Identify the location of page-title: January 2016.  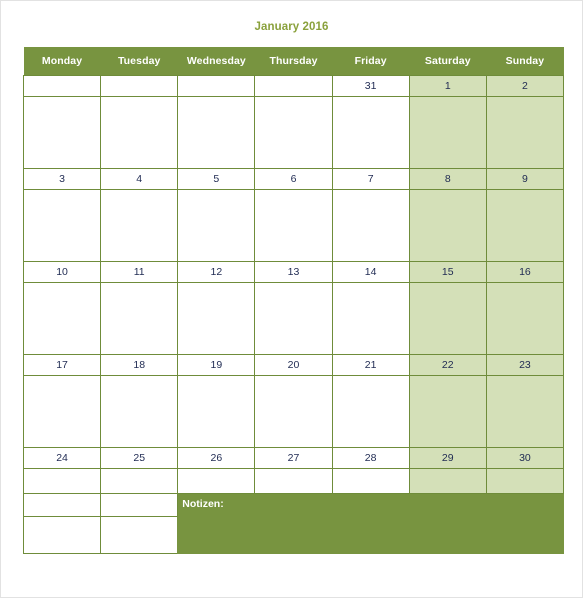
(291, 27).